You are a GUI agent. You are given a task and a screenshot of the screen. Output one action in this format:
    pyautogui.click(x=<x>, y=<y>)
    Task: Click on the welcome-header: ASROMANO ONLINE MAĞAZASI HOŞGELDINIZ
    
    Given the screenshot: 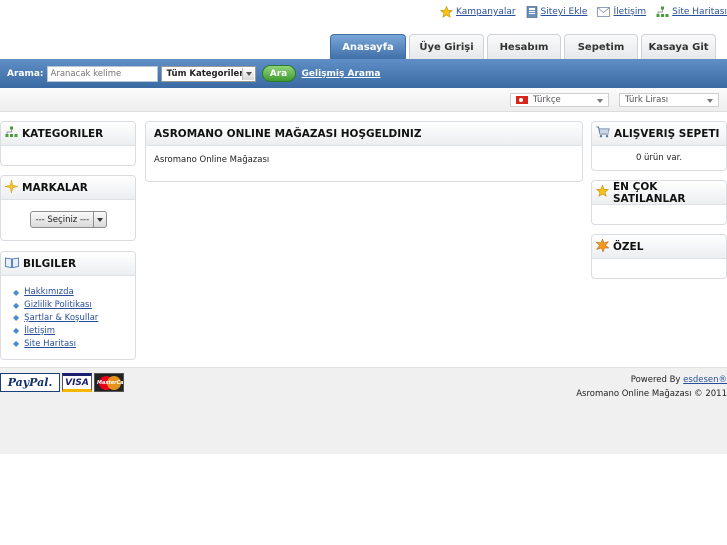 What is the action you would take?
    pyautogui.click(x=364, y=134)
    